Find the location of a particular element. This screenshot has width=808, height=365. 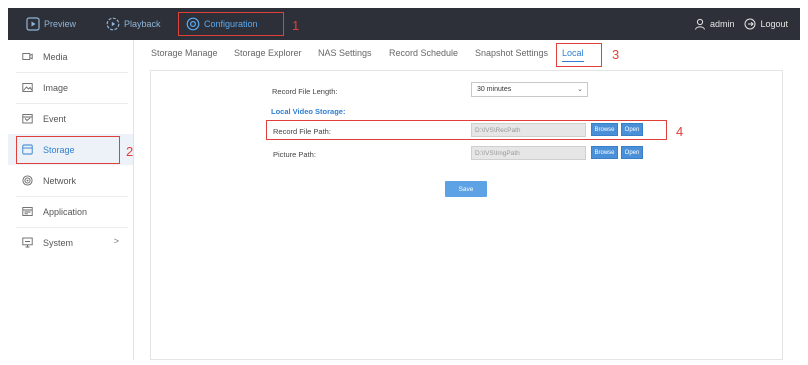

application-icon is located at coordinates (27, 211).